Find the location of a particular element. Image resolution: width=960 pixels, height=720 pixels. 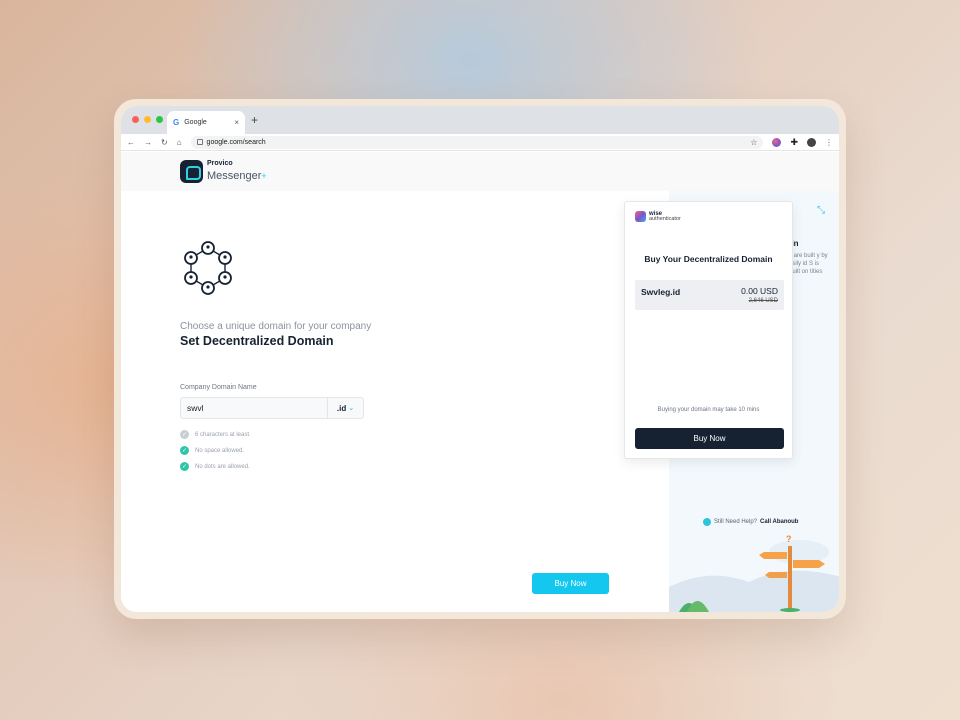

page-title: Set Decentralized Domain is located at coordinates (257, 341).